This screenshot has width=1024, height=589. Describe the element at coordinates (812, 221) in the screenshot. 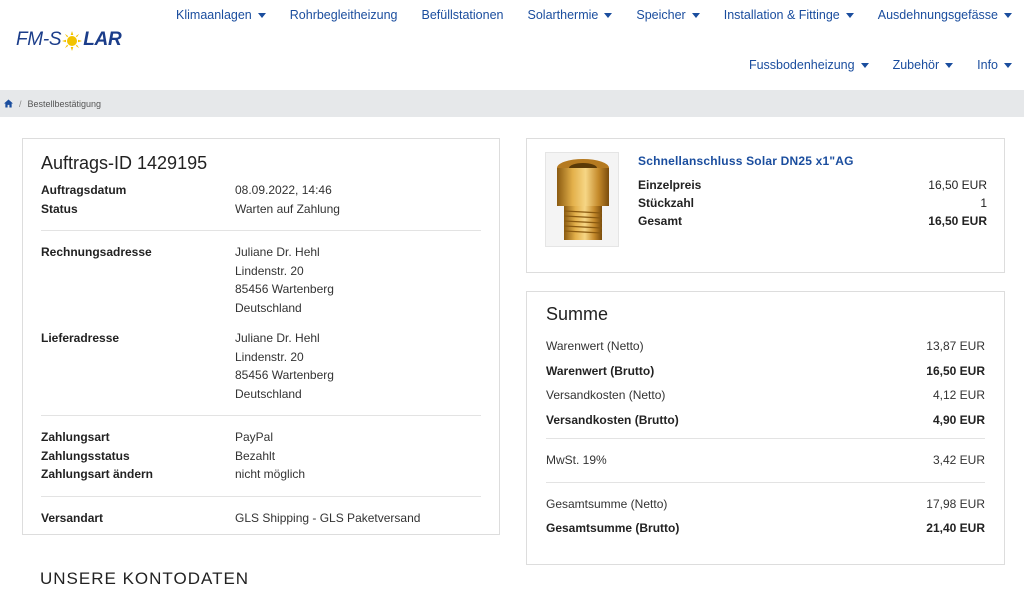

I see `item-total-row: Gesamt 16,50 EUR` at that location.